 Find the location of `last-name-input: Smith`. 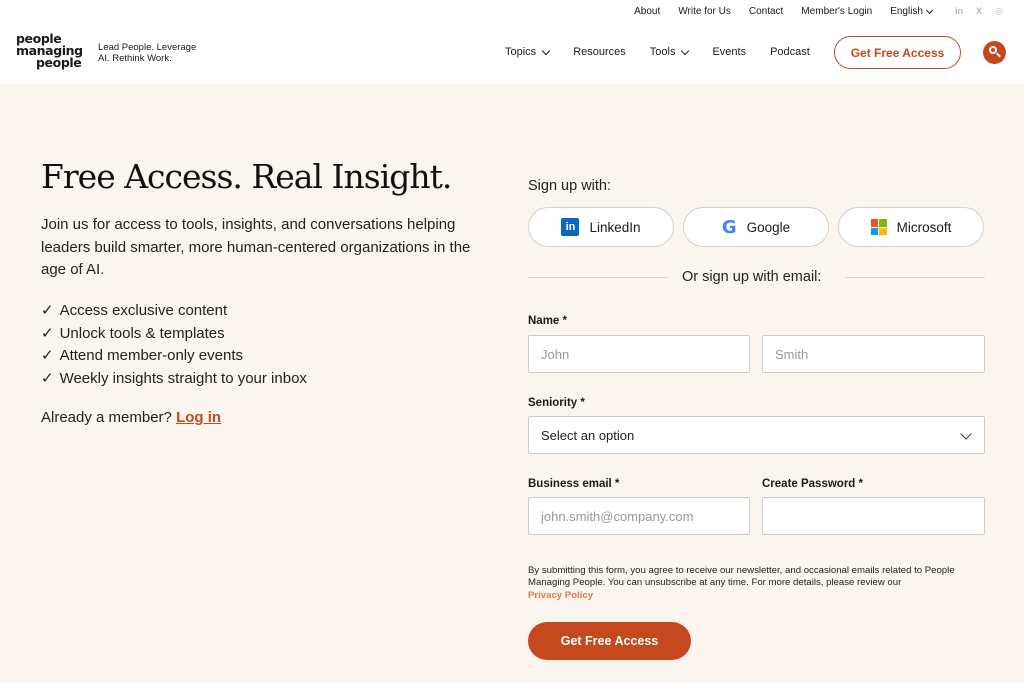

last-name-input: Smith is located at coordinates (873, 354).